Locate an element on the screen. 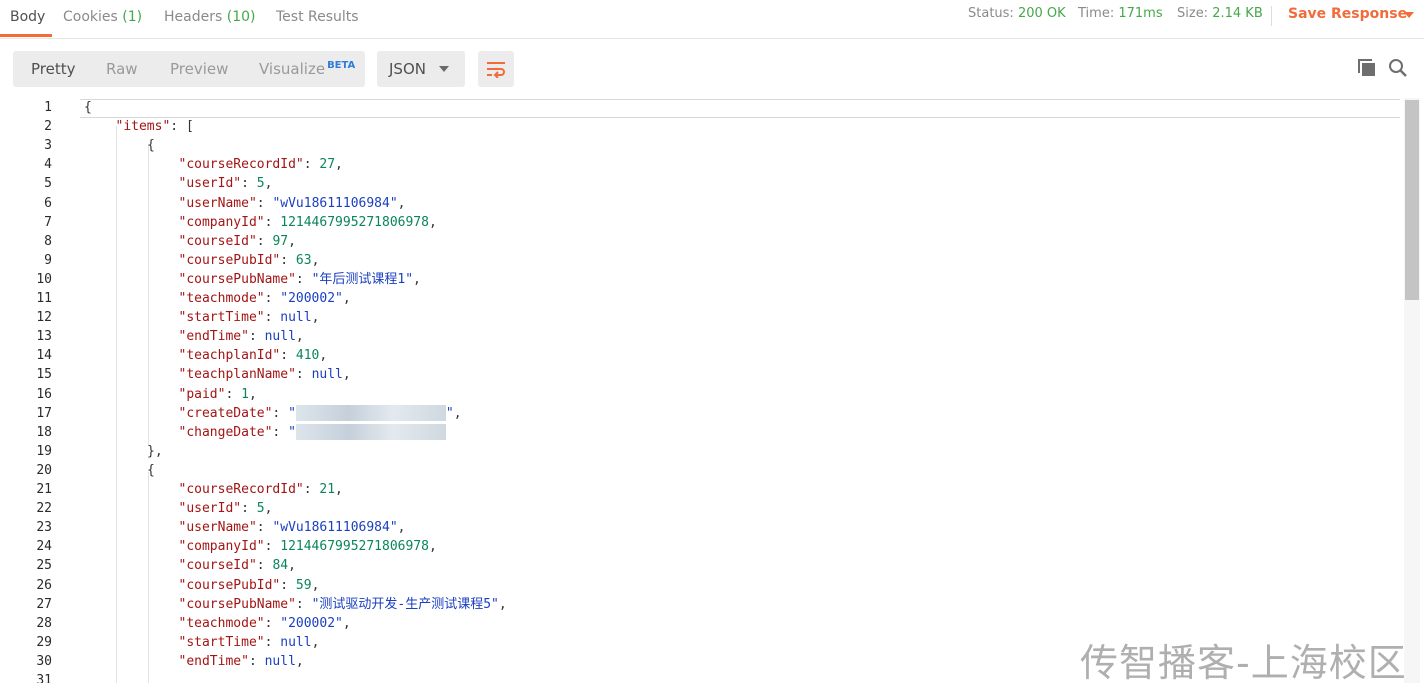  code-line: 16 "paid": 1, is located at coordinates (700, 394).